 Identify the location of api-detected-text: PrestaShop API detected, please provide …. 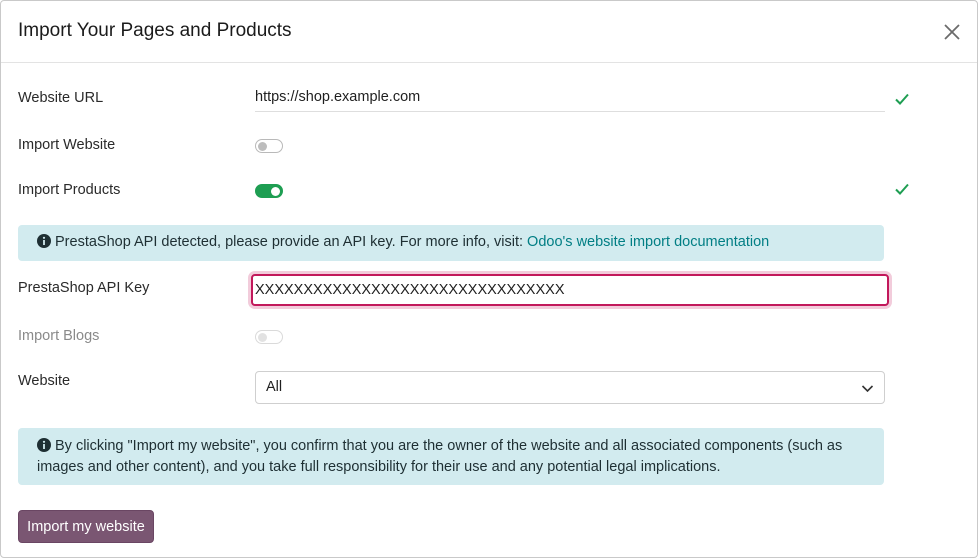
(291, 242).